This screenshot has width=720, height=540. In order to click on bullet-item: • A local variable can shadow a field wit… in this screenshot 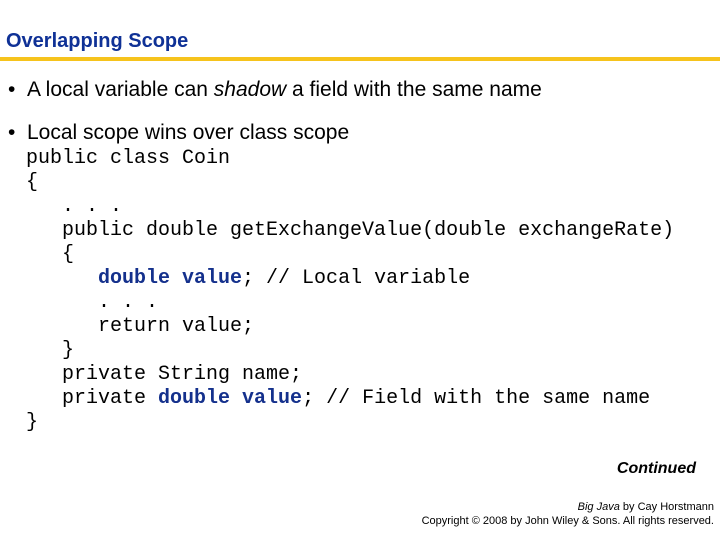, I will do `click(275, 90)`.